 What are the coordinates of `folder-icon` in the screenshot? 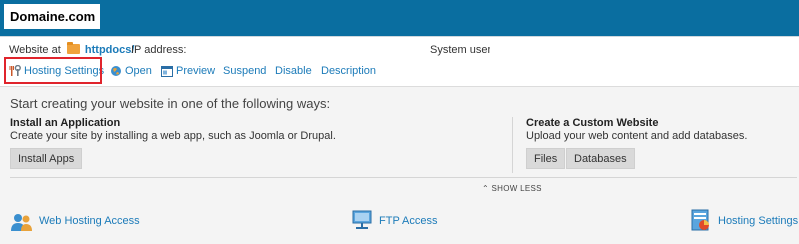 It's located at (73, 48).